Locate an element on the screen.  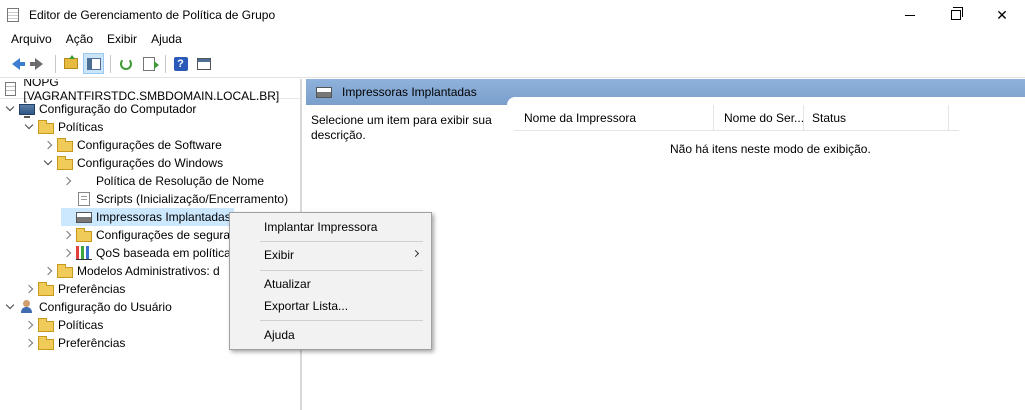
properties-button is located at coordinates (203, 63).